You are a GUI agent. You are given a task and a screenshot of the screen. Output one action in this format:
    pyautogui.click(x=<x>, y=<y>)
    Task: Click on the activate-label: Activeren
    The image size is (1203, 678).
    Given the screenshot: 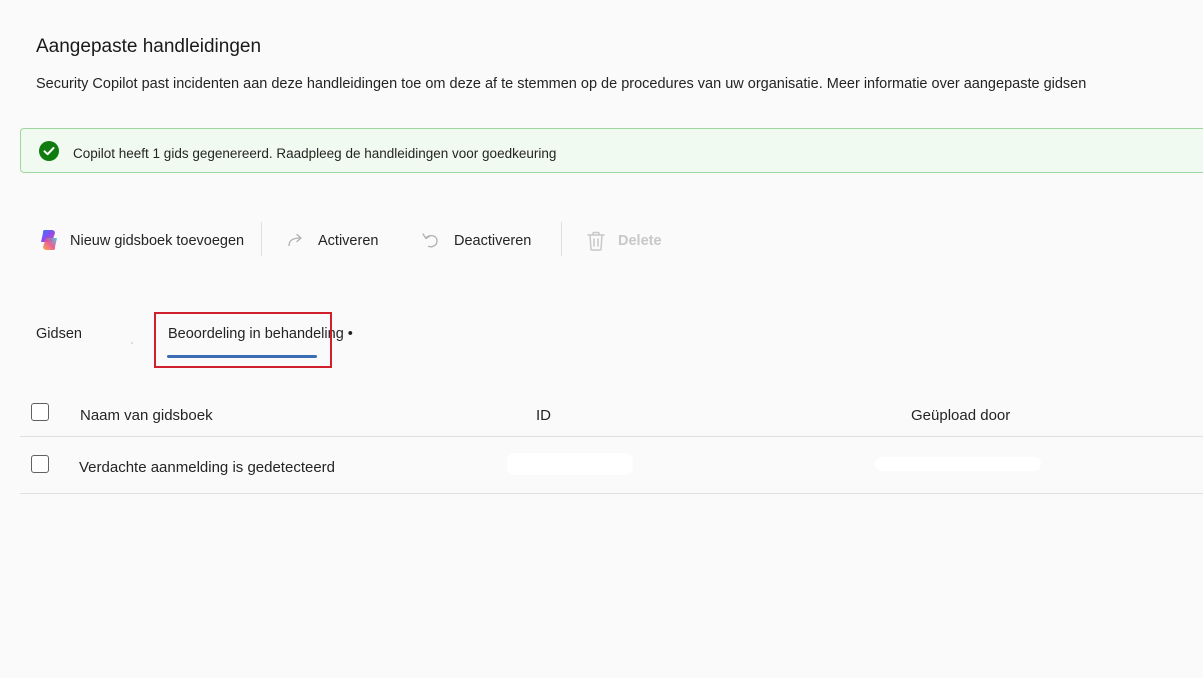 What is the action you would take?
    pyautogui.click(x=348, y=241)
    